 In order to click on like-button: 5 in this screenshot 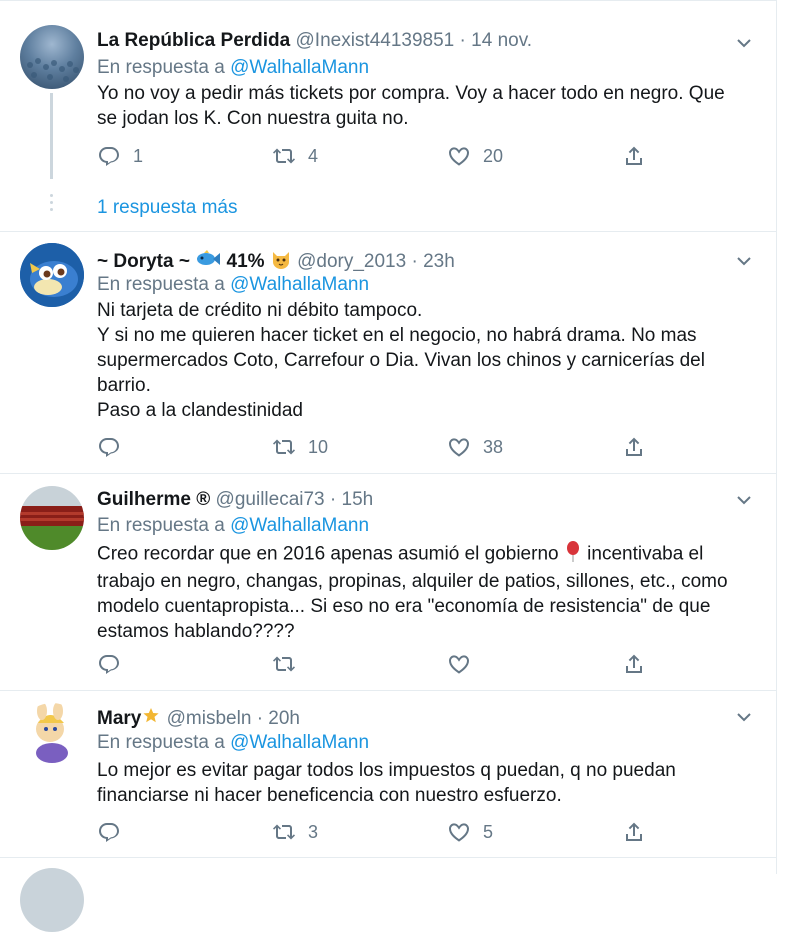, I will do `click(470, 832)`.